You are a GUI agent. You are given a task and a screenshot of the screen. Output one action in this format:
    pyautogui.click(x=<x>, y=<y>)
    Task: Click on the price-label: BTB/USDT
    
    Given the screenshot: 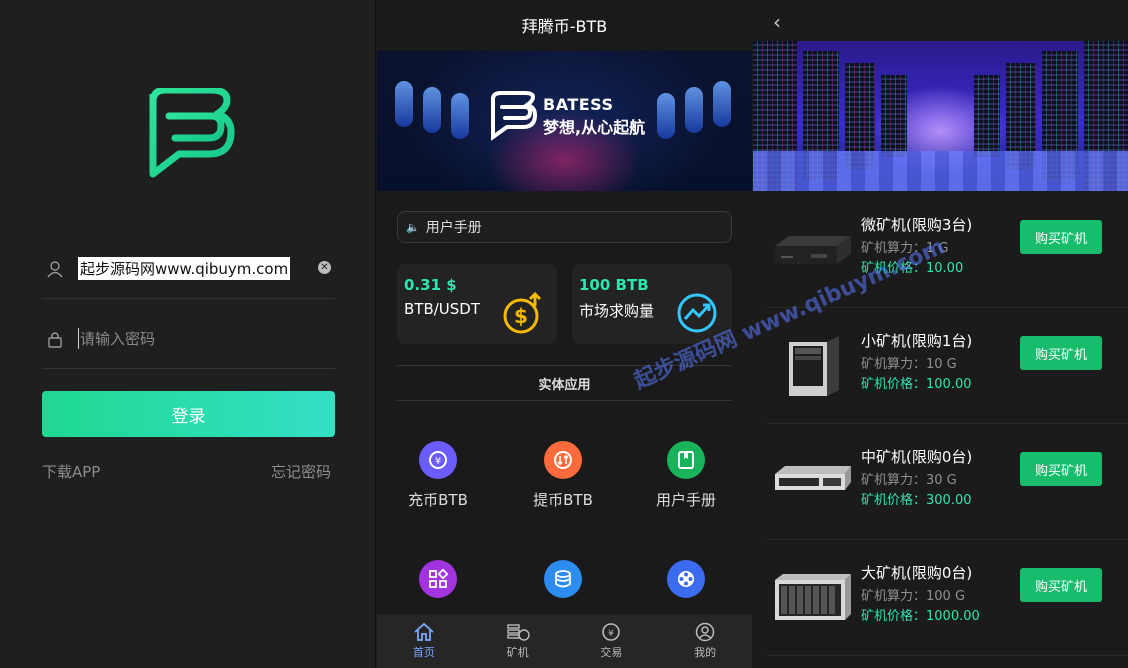 What is the action you would take?
    pyautogui.click(x=442, y=309)
    